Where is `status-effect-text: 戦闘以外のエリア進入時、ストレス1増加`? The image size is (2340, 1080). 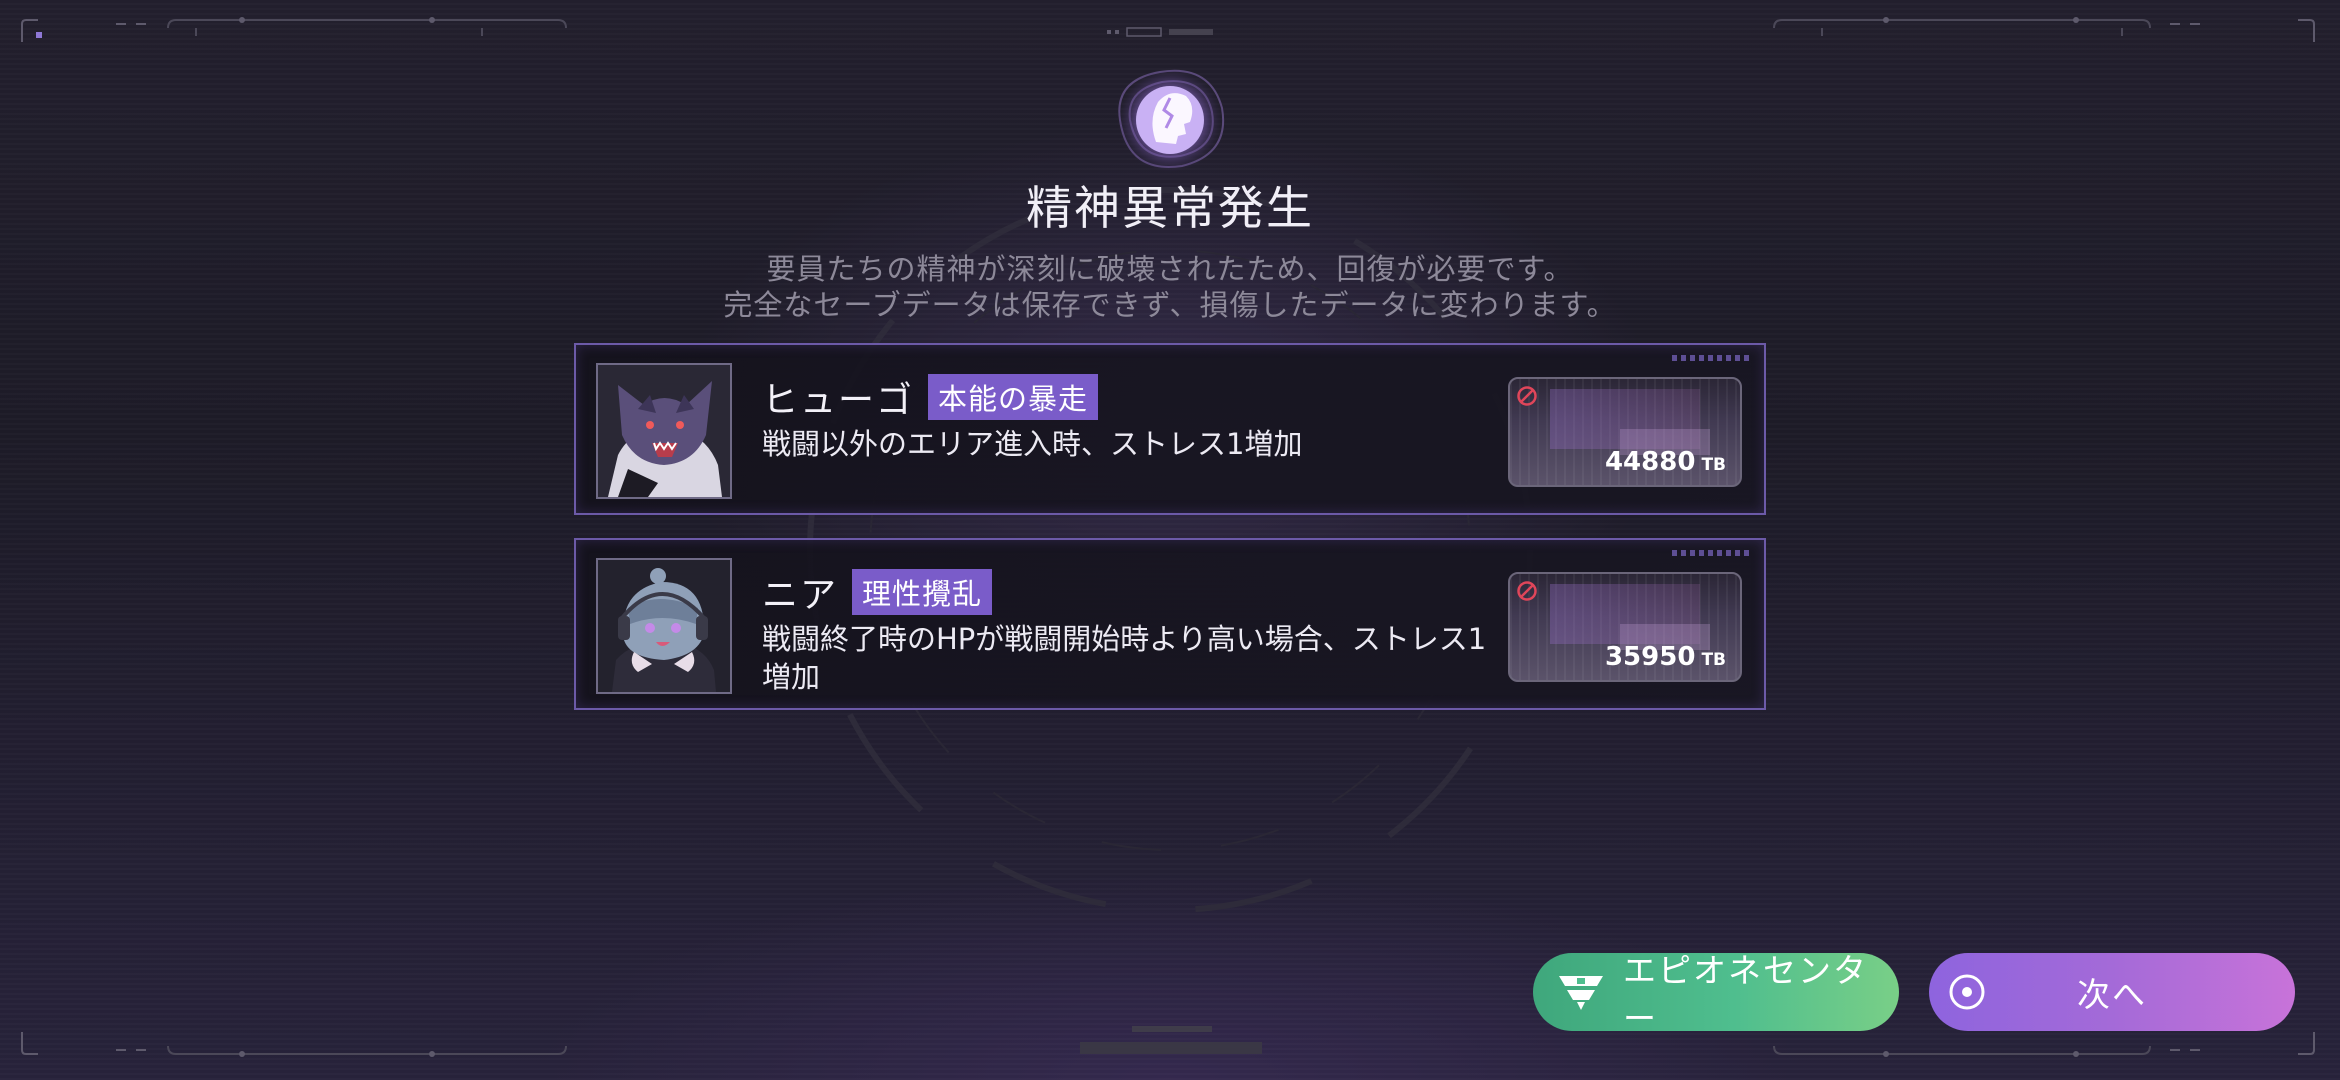 status-effect-text: 戦闘以外のエリア進入時、ストレス1増加 is located at coordinates (1032, 444).